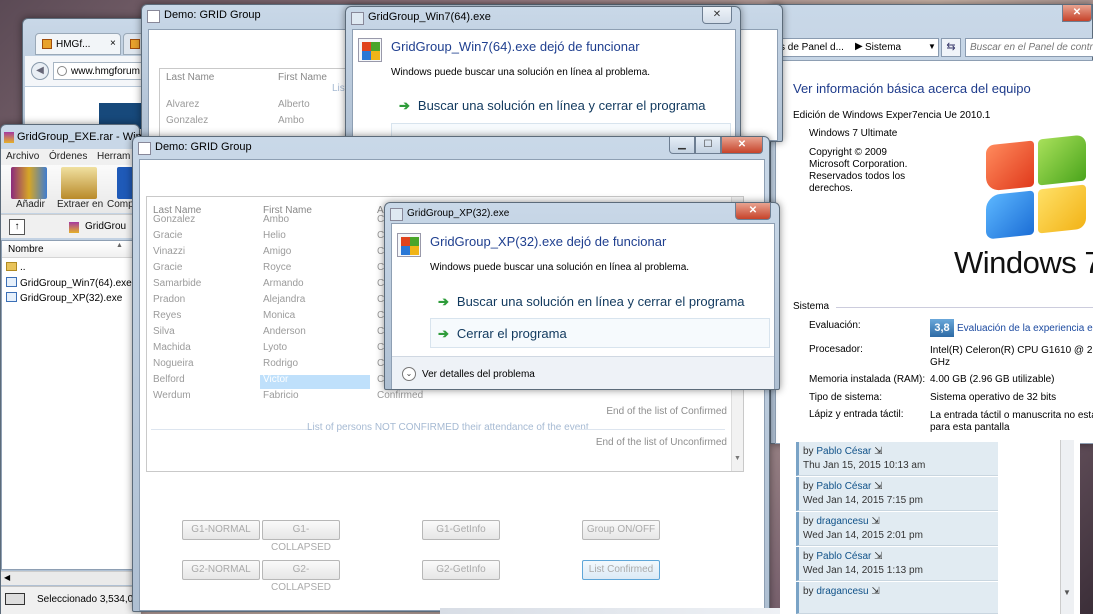 The image size is (1093, 614). Describe the element at coordinates (301, 536) in the screenshot. I see `g1-collapsed-button: G1-COLLAPSED` at that location.